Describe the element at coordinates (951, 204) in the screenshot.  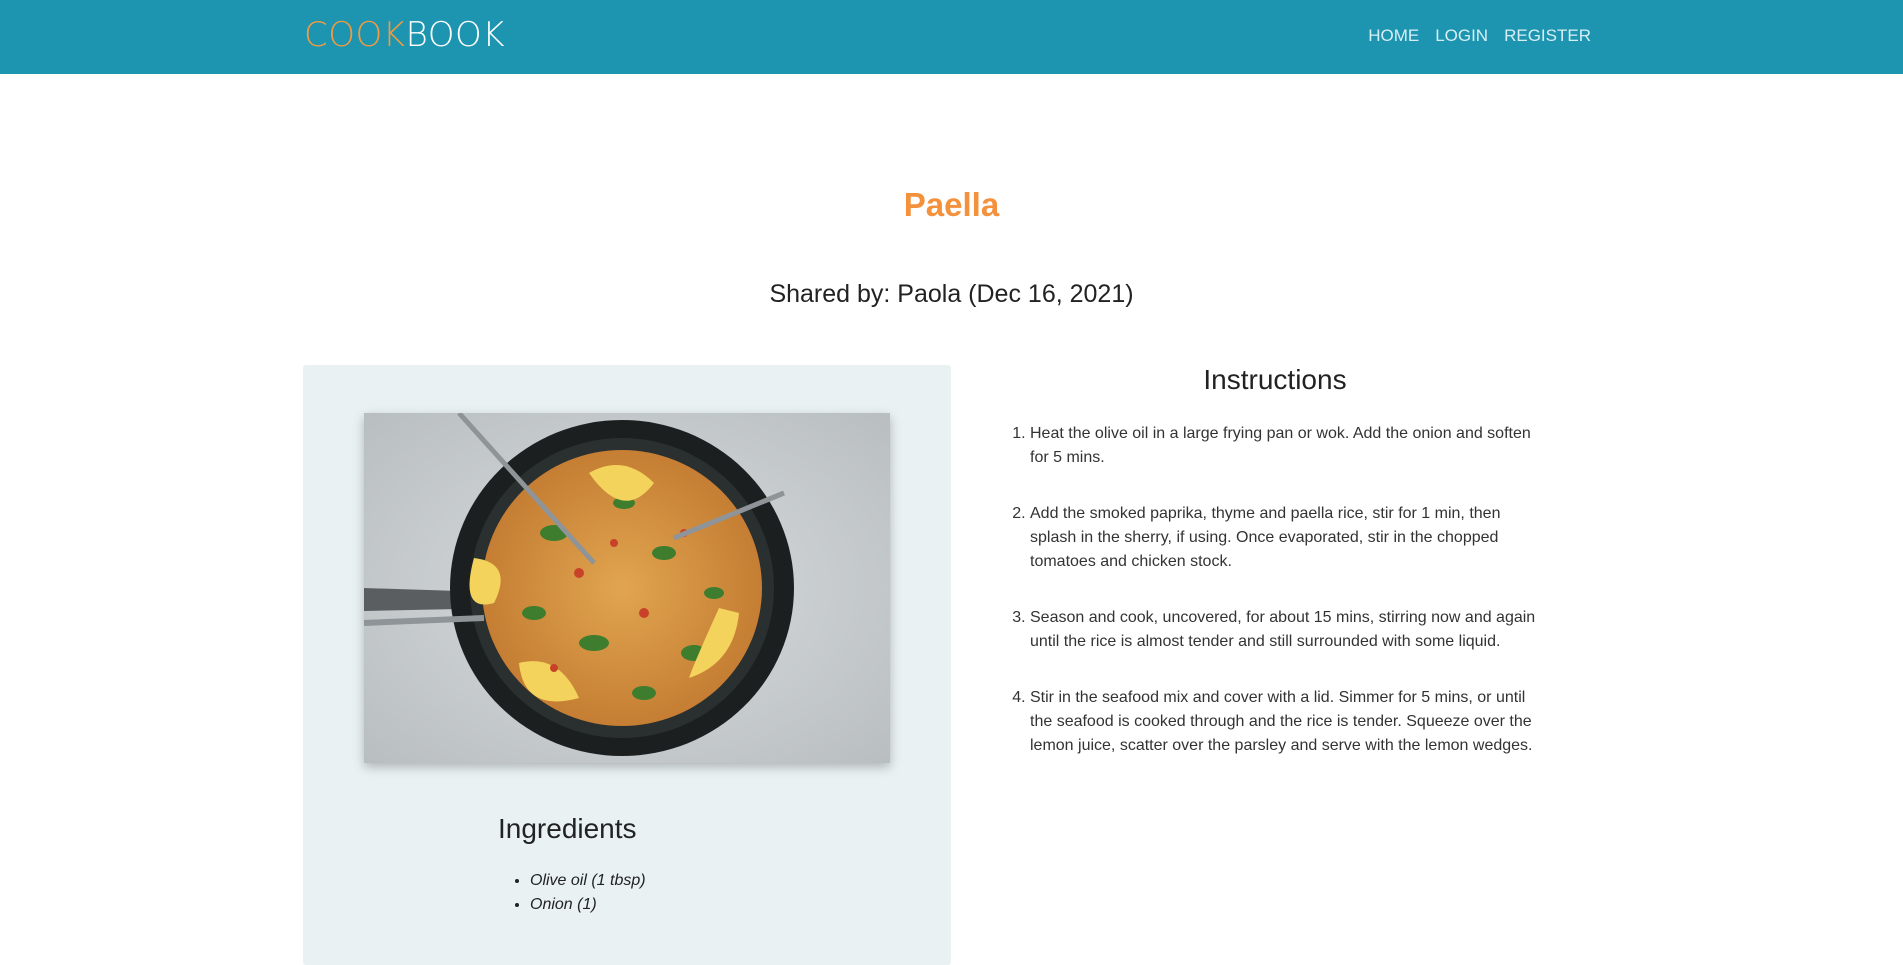
I see `recipe-title: Paella` at that location.